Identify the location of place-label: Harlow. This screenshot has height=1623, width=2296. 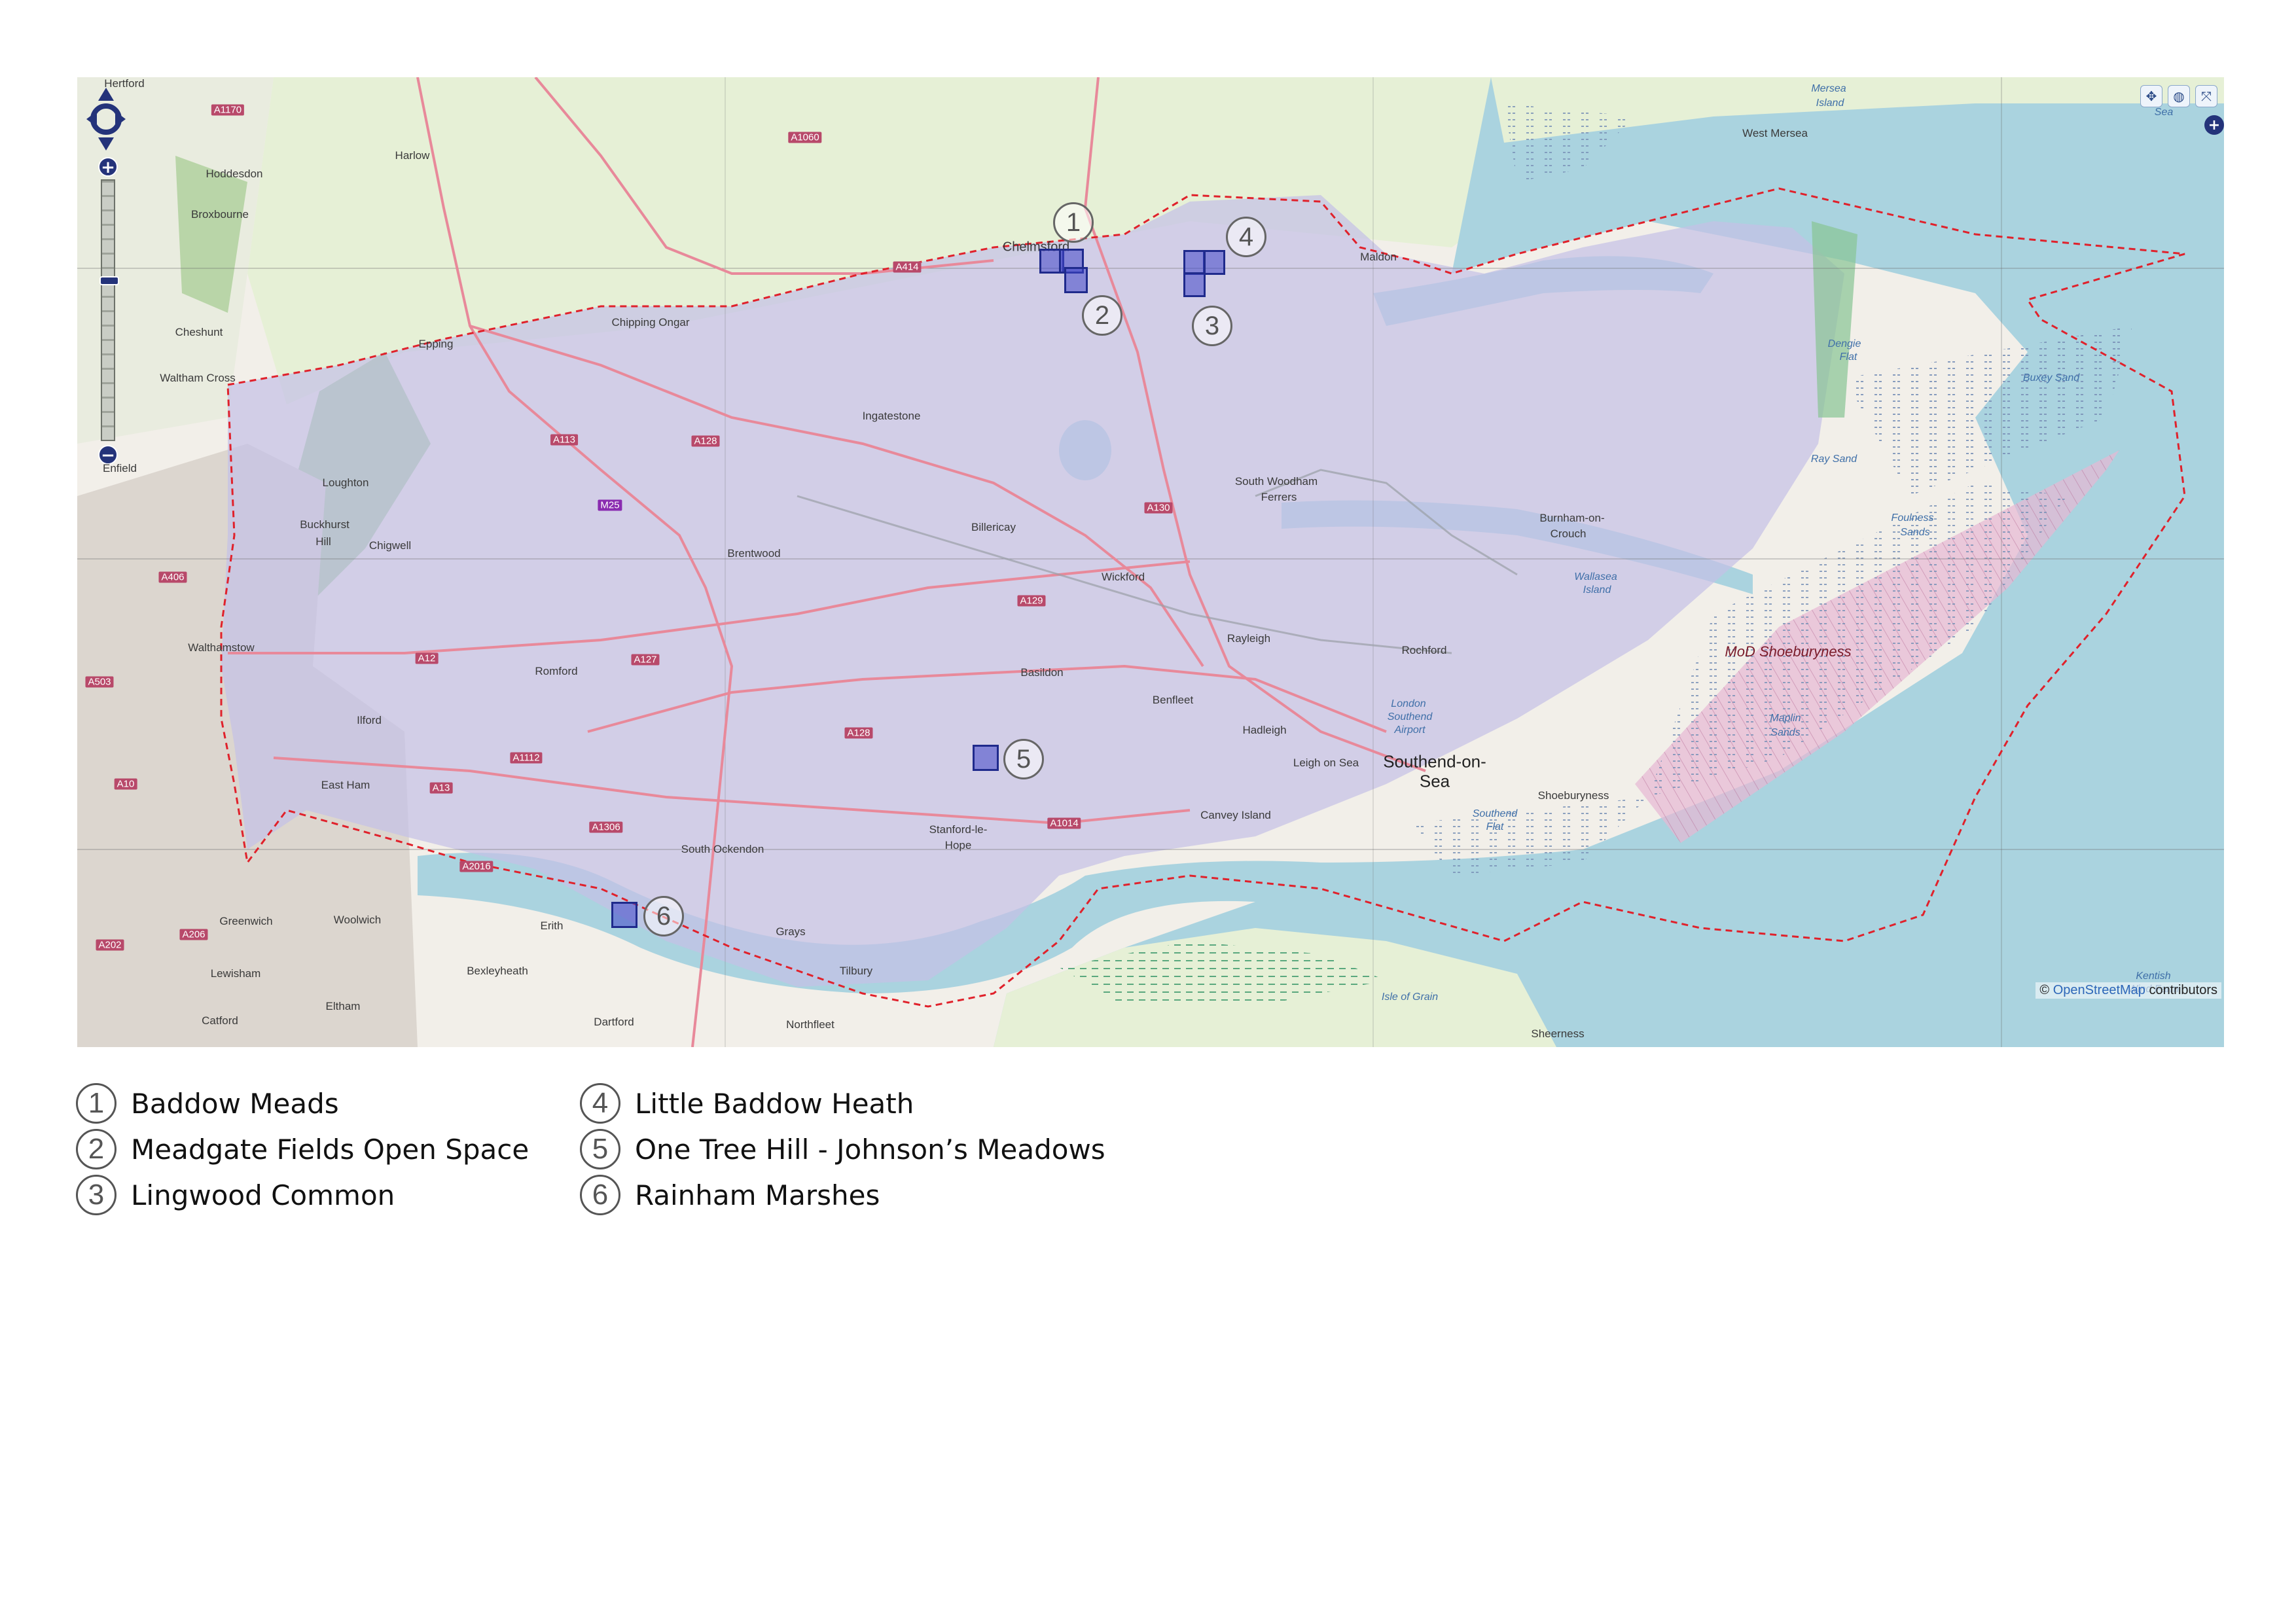
(413, 155).